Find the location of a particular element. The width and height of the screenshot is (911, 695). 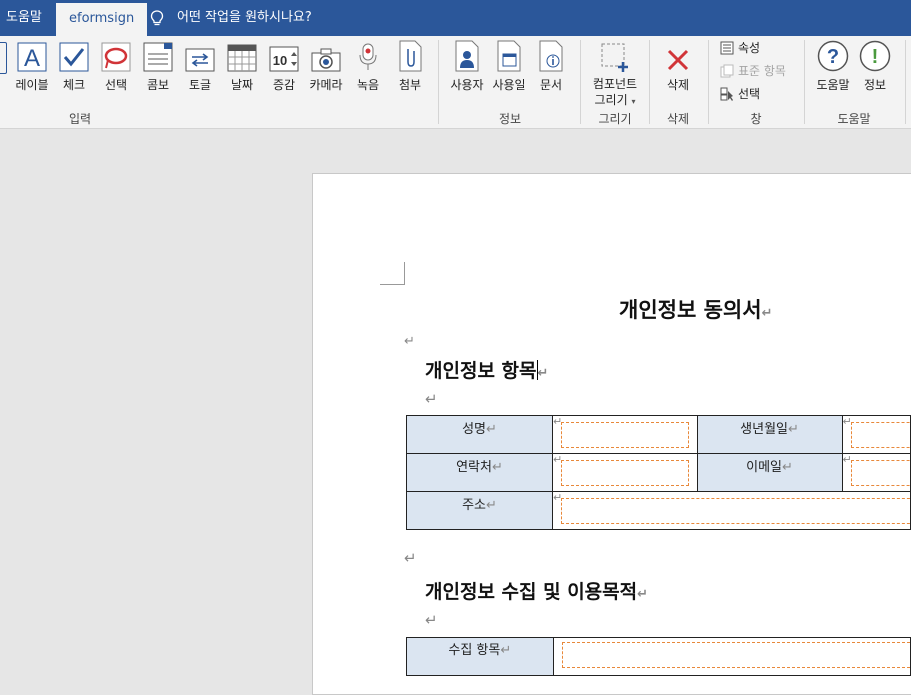

camera-icon is located at coordinates (326, 60).